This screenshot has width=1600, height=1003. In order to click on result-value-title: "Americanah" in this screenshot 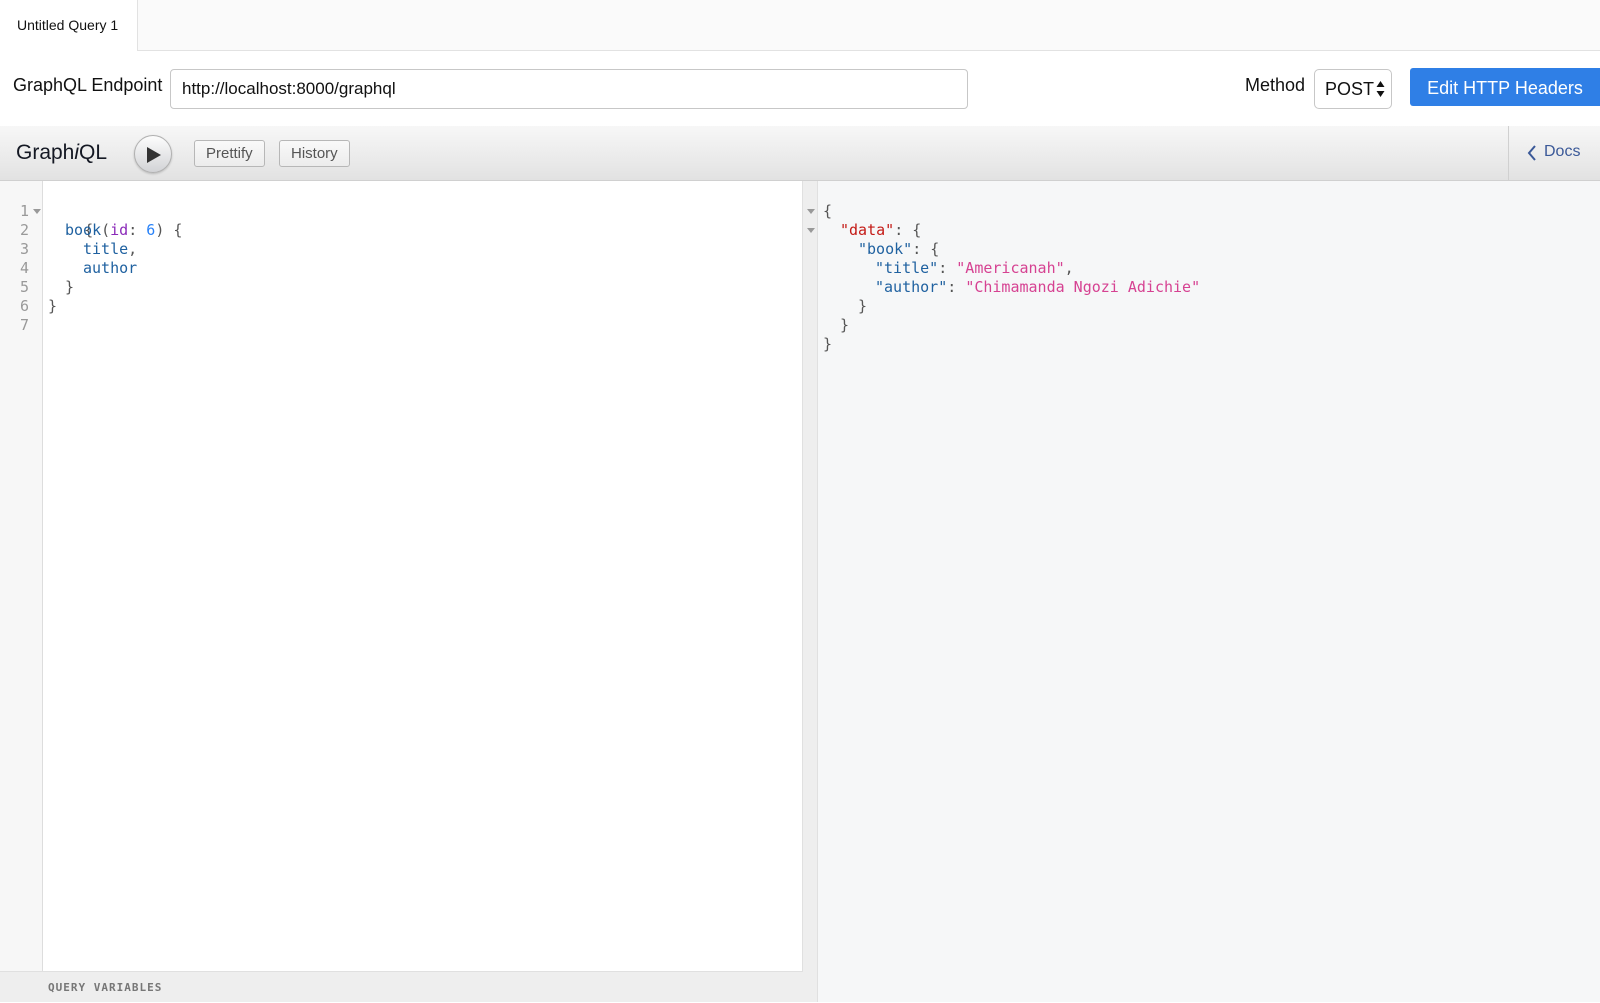, I will do `click(1010, 268)`.